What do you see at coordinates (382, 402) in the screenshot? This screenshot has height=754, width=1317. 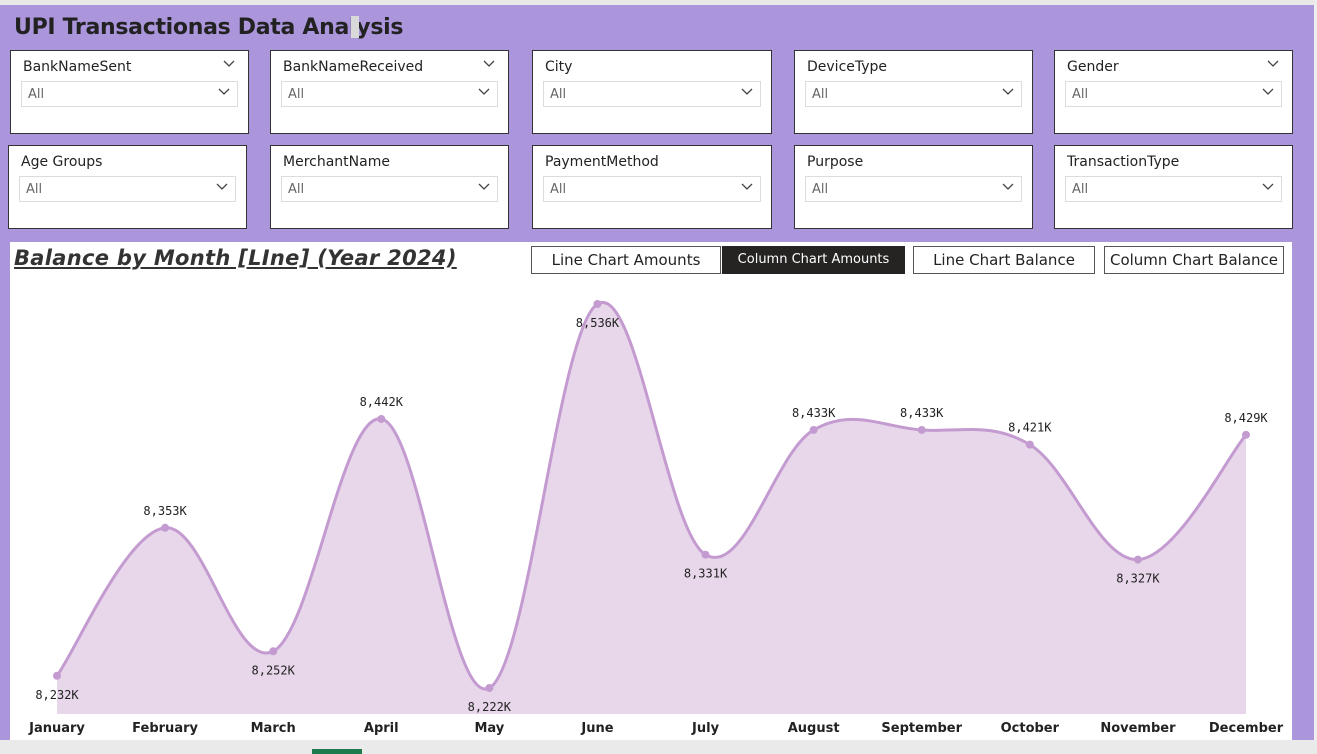 I see `data-label: 8,442K` at bounding box center [382, 402].